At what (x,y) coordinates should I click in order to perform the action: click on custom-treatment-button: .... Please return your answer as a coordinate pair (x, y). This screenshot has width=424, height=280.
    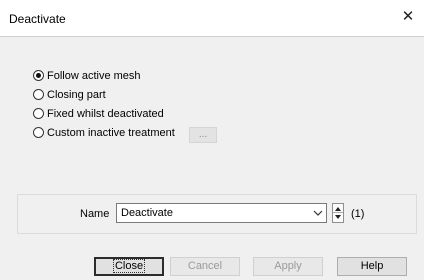
    Looking at the image, I should click on (203, 135).